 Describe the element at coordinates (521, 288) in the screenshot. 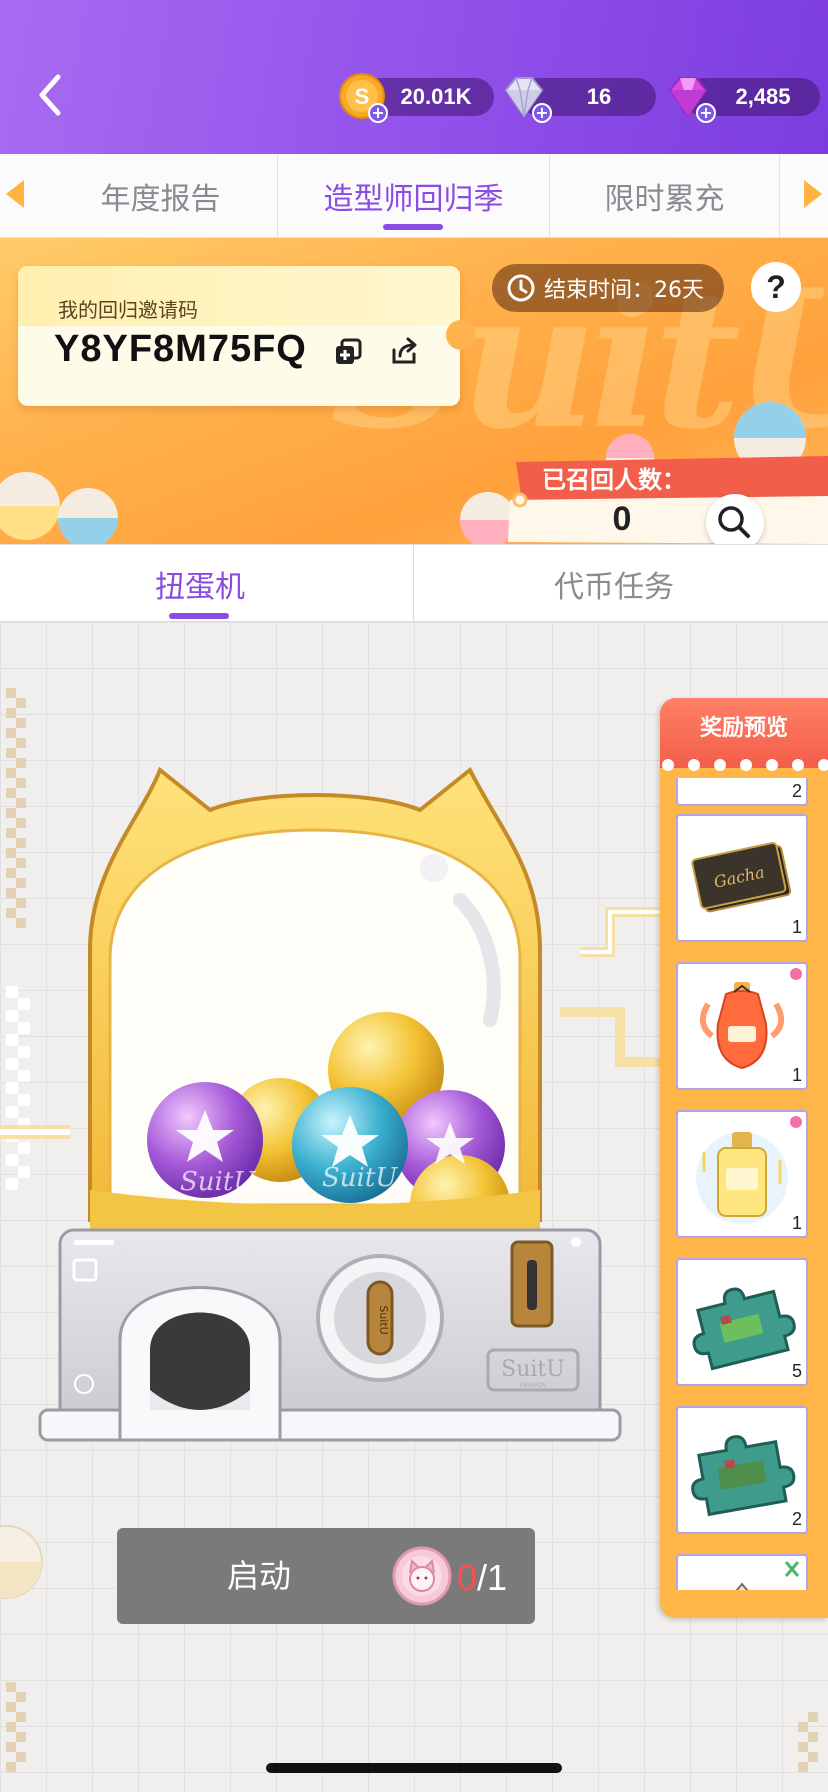

I see `clock-icon` at that location.